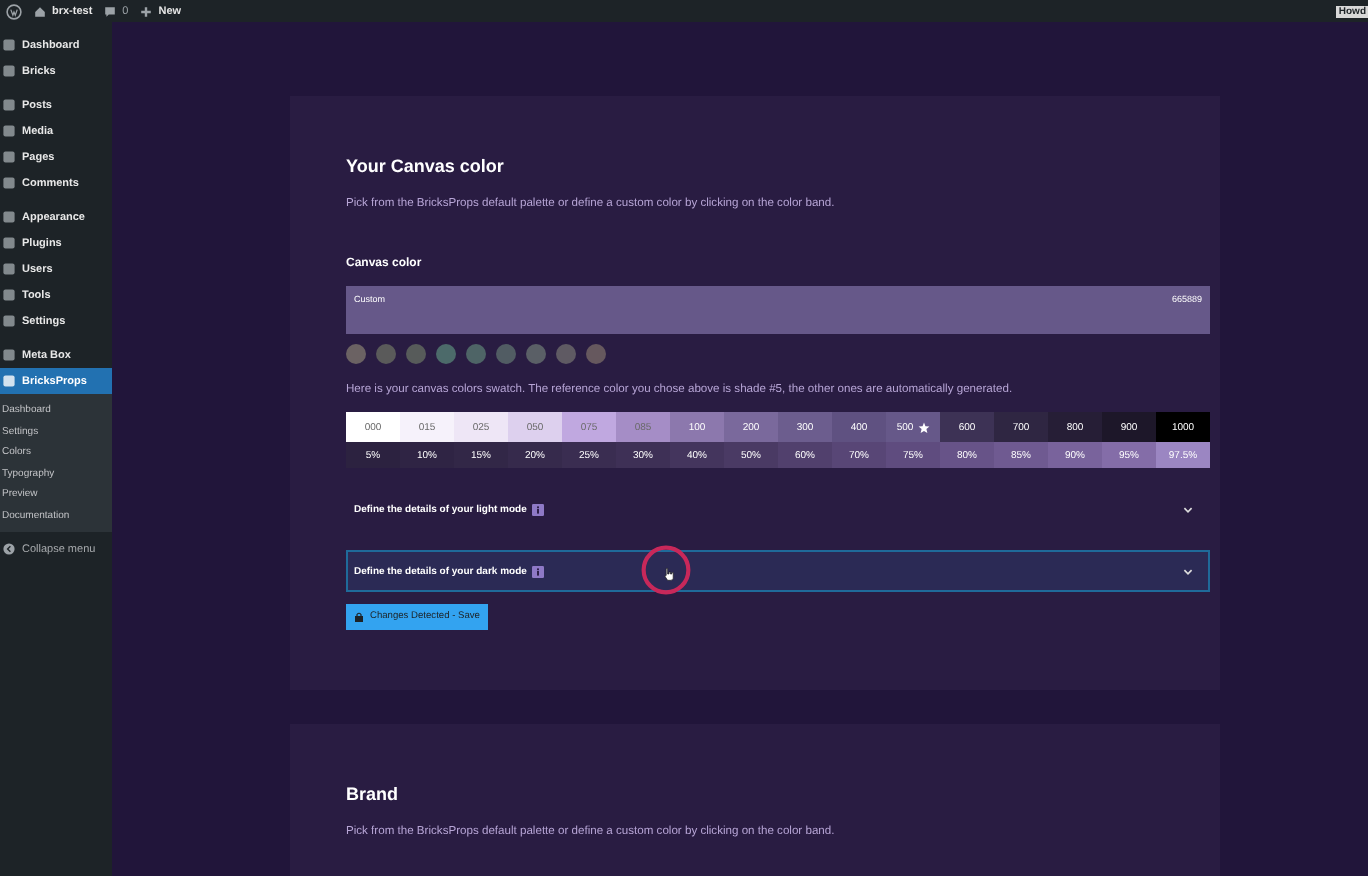 The height and width of the screenshot is (876, 1368). What do you see at coordinates (359, 617) in the screenshot?
I see `lock-icon` at bounding box center [359, 617].